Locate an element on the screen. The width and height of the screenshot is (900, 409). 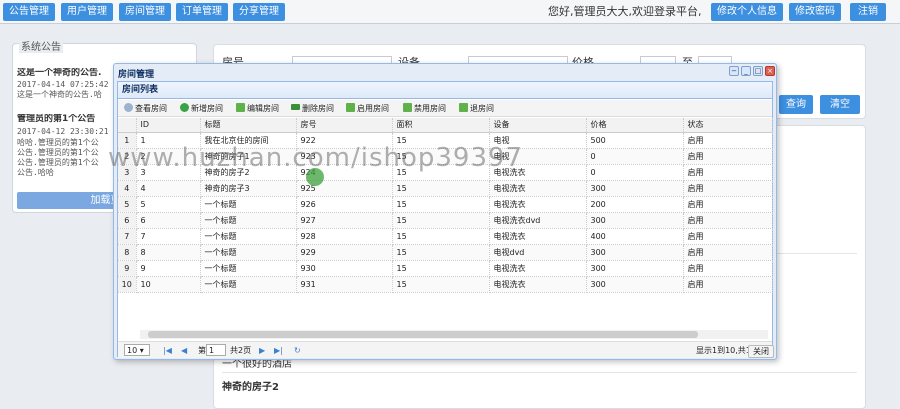
table-row: 8 8 一个标题 929 15 电视dvd 300 启用 is located at coordinates (445, 252).